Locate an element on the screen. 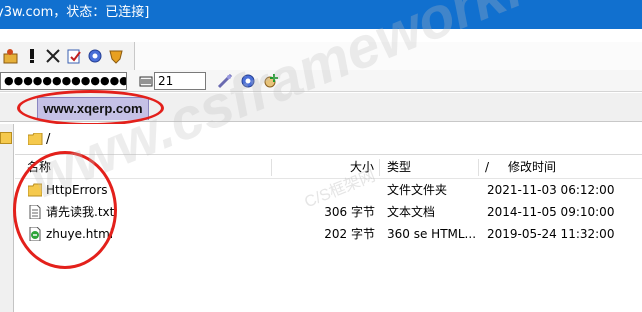  file-list-header: 名称 大小 类型 / 修改时间 is located at coordinates (328, 167).